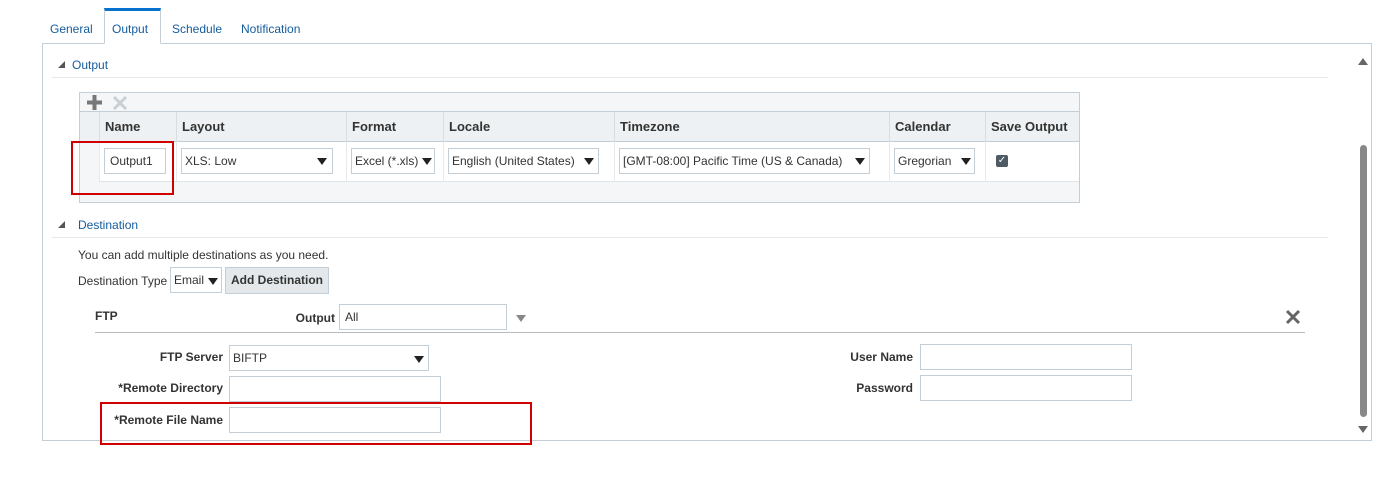  Describe the element at coordinates (1032, 127) in the screenshot. I see `column-header-save-output: Save Output` at that location.